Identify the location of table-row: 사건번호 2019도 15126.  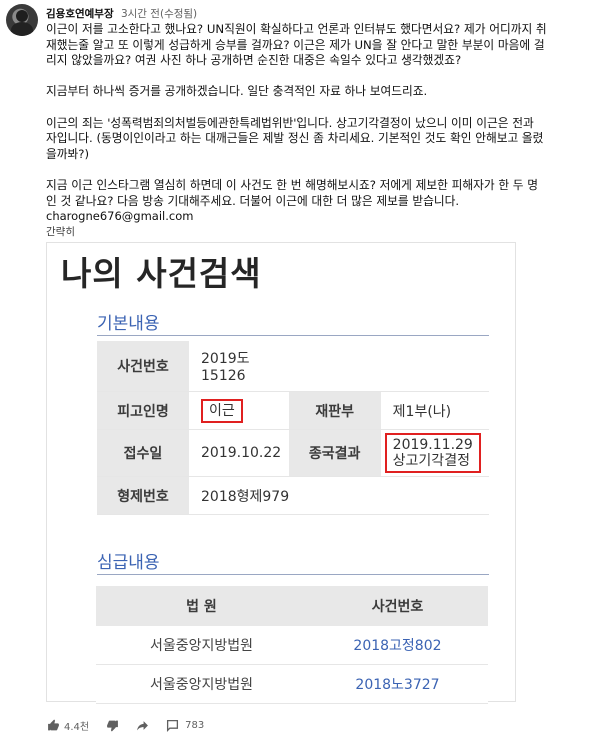
(293, 366).